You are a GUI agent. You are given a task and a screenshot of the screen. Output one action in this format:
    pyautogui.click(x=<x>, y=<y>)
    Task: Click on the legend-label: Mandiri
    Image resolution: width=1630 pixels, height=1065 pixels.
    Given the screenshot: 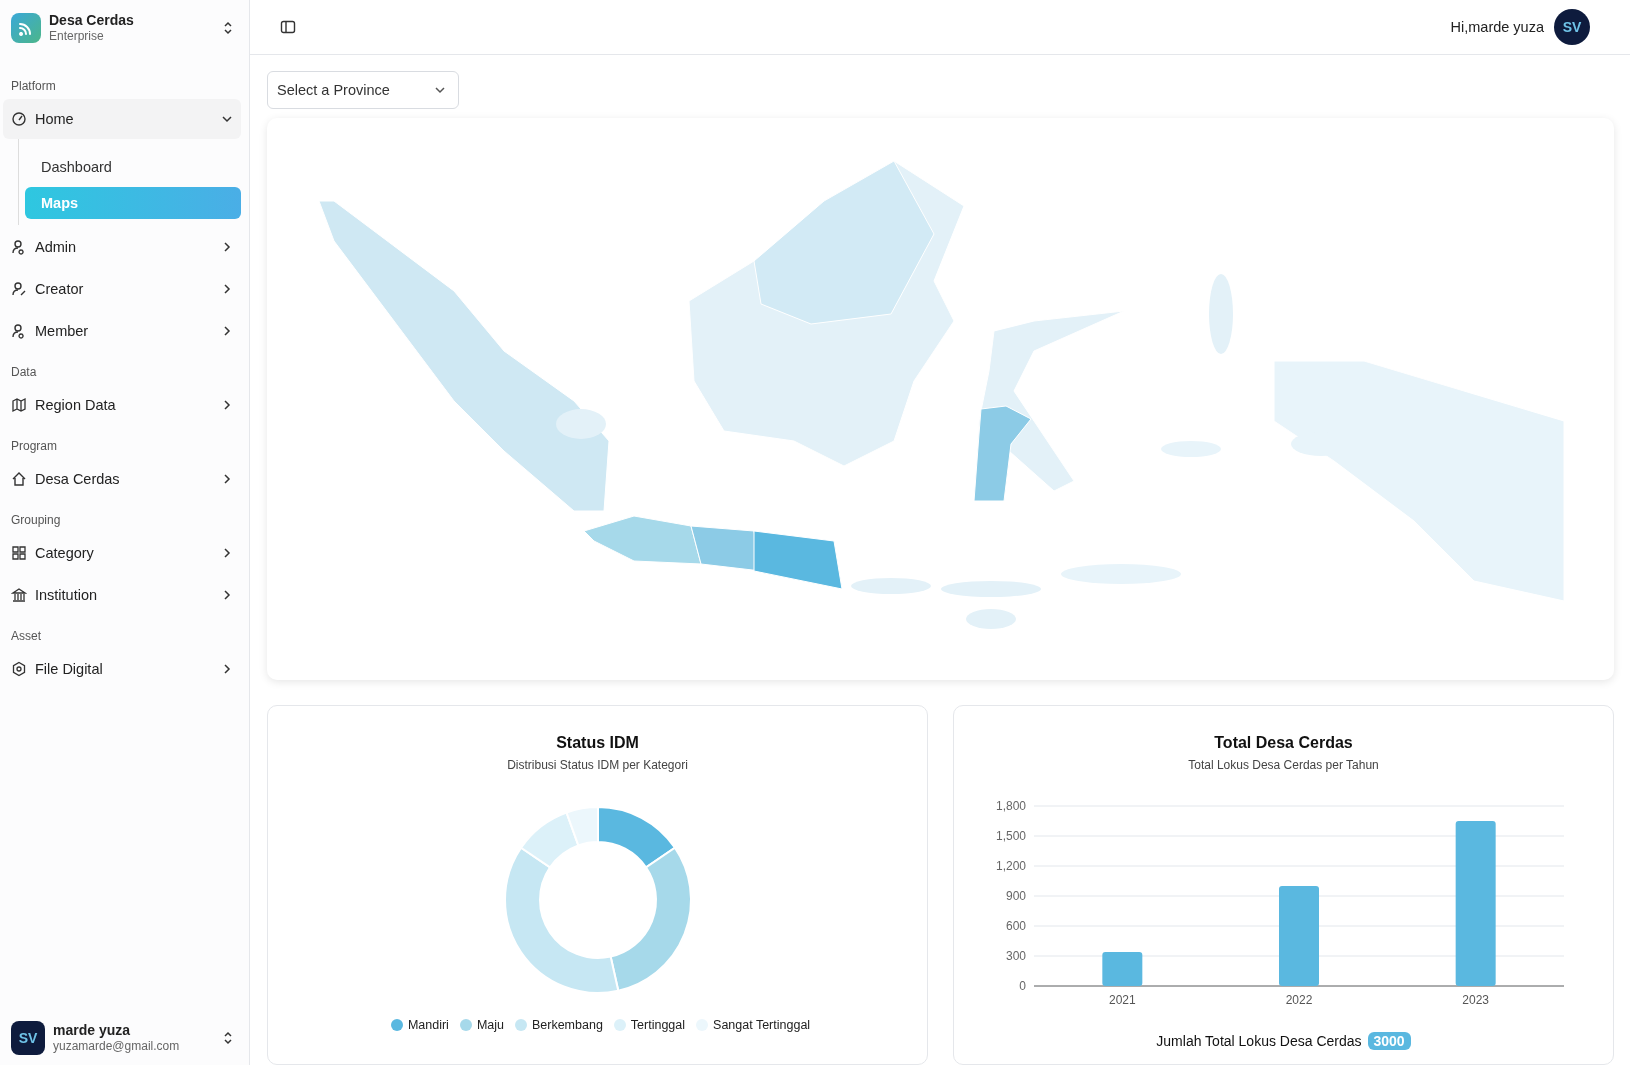 What is the action you would take?
    pyautogui.click(x=428, y=1025)
    